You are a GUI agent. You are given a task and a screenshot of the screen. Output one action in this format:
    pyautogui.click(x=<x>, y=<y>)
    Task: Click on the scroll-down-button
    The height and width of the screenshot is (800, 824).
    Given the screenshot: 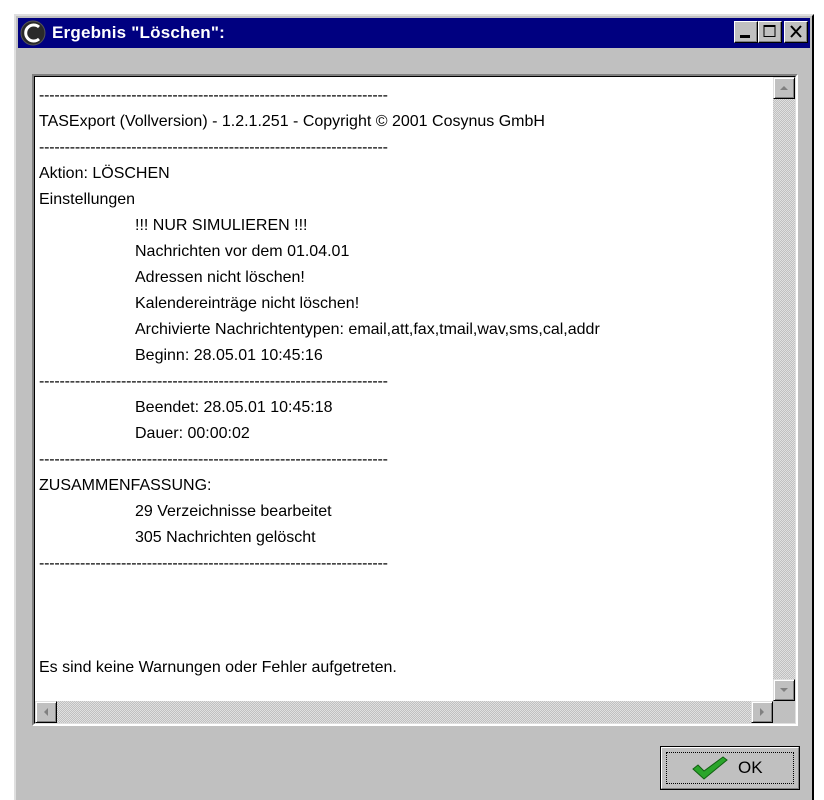 What is the action you would take?
    pyautogui.click(x=784, y=690)
    